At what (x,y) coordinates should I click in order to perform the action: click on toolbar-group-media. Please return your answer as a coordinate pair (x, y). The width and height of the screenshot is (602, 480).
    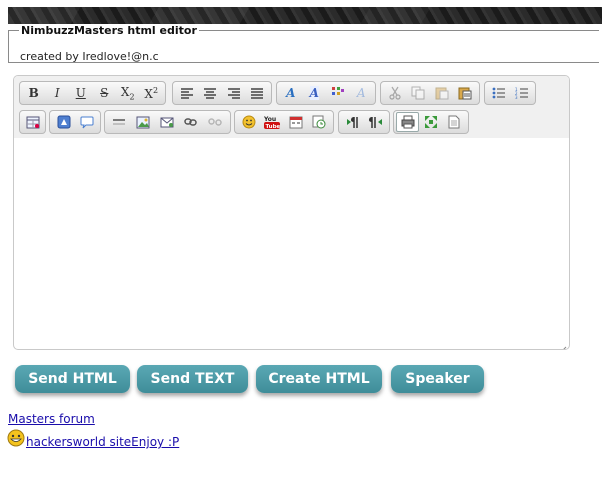
    Looking at the image, I should click on (75, 122).